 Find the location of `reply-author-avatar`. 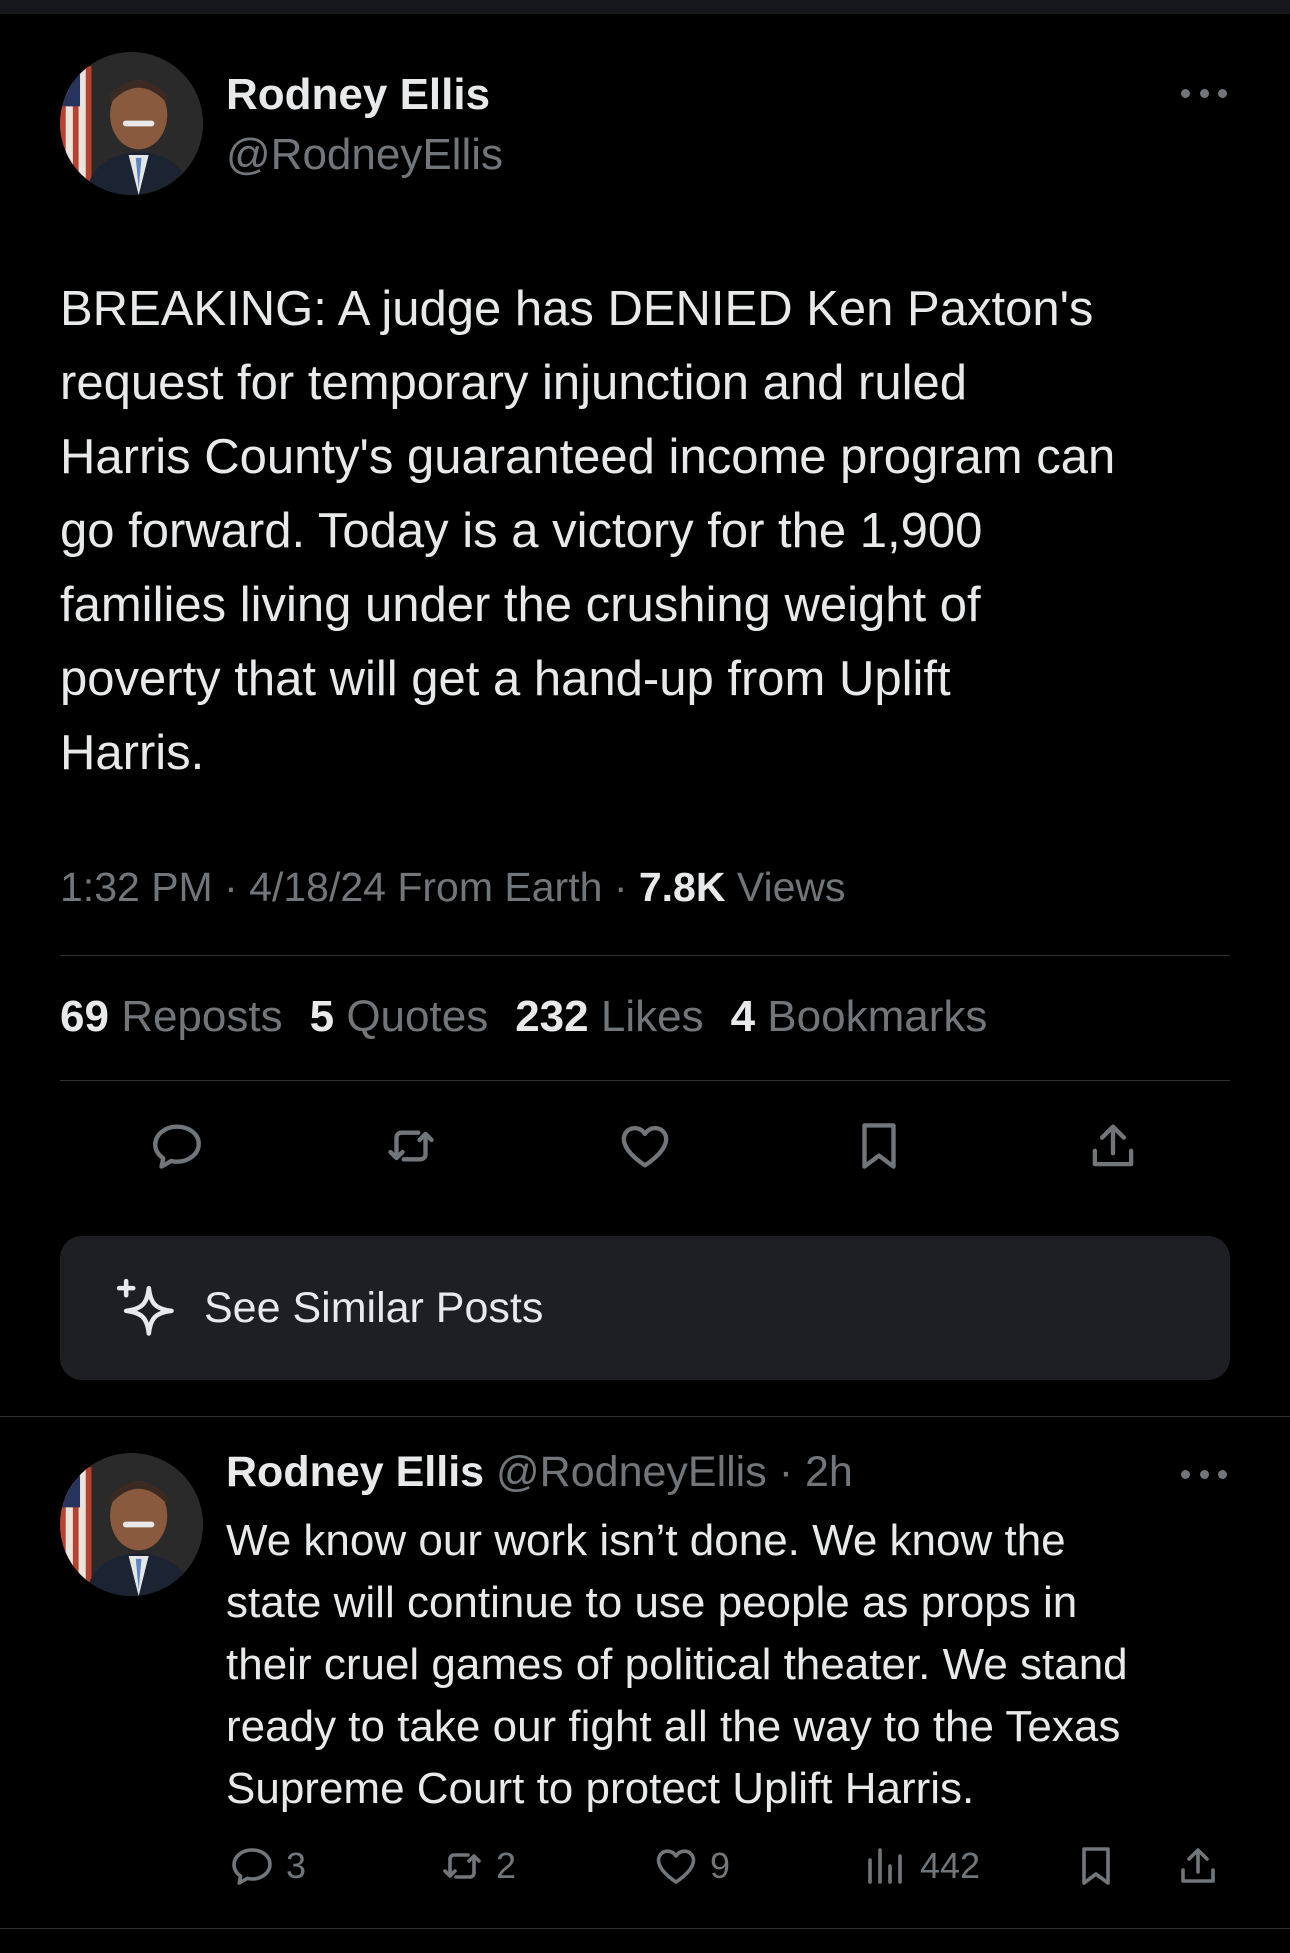

reply-author-avatar is located at coordinates (131, 1524).